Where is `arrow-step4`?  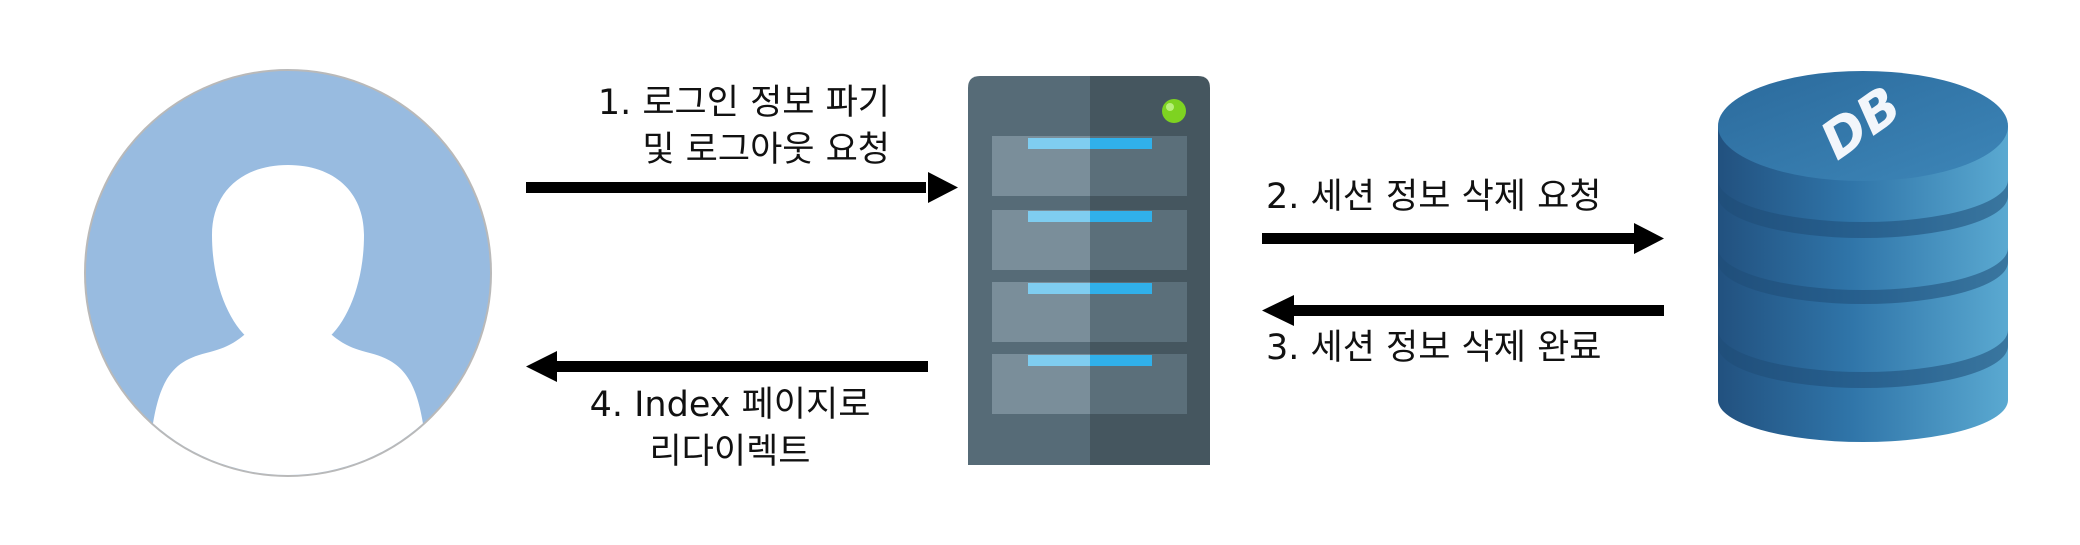 arrow-step4 is located at coordinates (727, 366).